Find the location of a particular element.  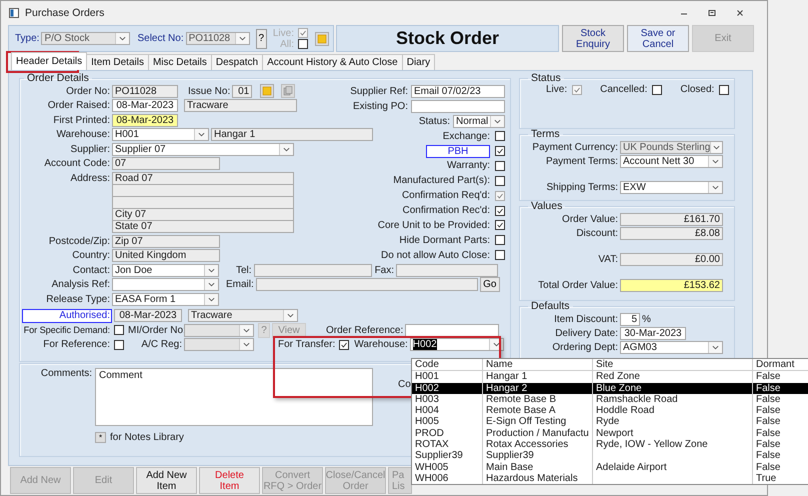

list-row: H002 Hangar 2 Blue Zone False is located at coordinates (610, 388).